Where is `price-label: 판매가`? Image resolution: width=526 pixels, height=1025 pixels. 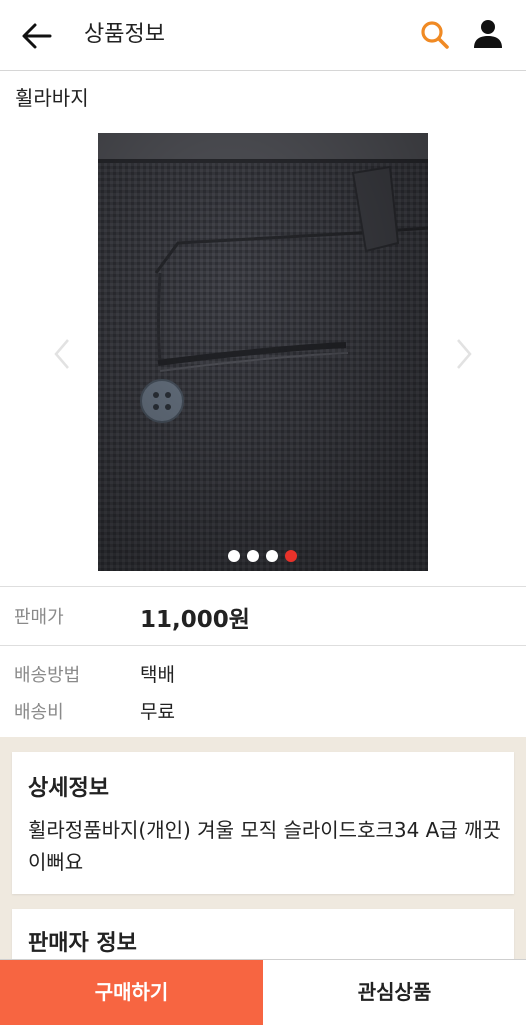
price-label: 판매가 is located at coordinates (39, 617).